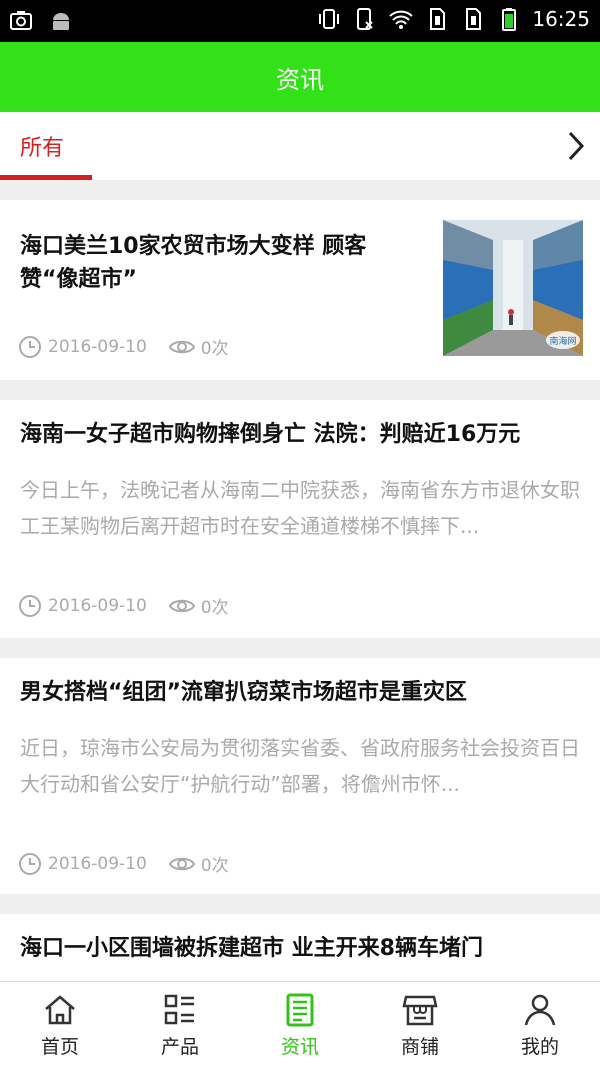 The height and width of the screenshot is (1067, 600). I want to click on tab-indicator, so click(46, 177).